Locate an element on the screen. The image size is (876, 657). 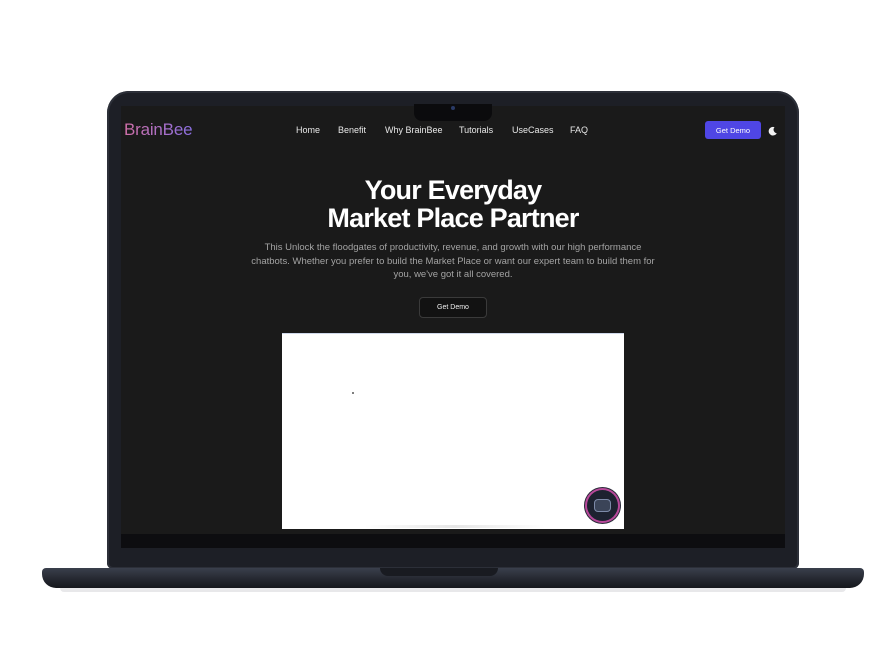
camera-icon is located at coordinates (453, 108).